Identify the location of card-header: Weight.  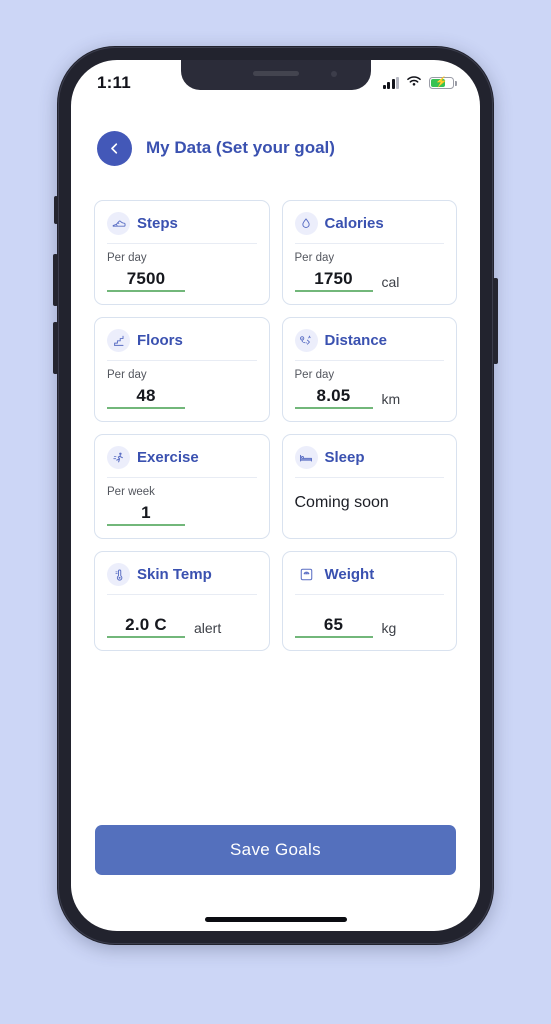
(370, 574).